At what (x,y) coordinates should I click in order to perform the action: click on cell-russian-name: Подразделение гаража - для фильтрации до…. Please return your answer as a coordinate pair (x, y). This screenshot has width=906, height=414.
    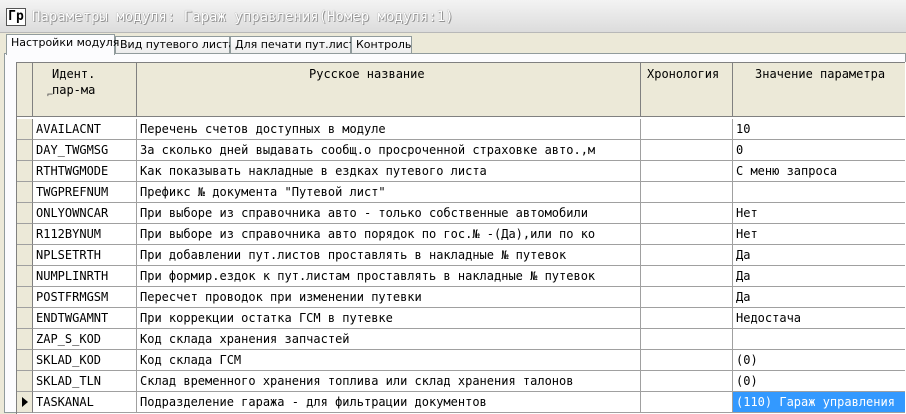
    Looking at the image, I should click on (389, 402).